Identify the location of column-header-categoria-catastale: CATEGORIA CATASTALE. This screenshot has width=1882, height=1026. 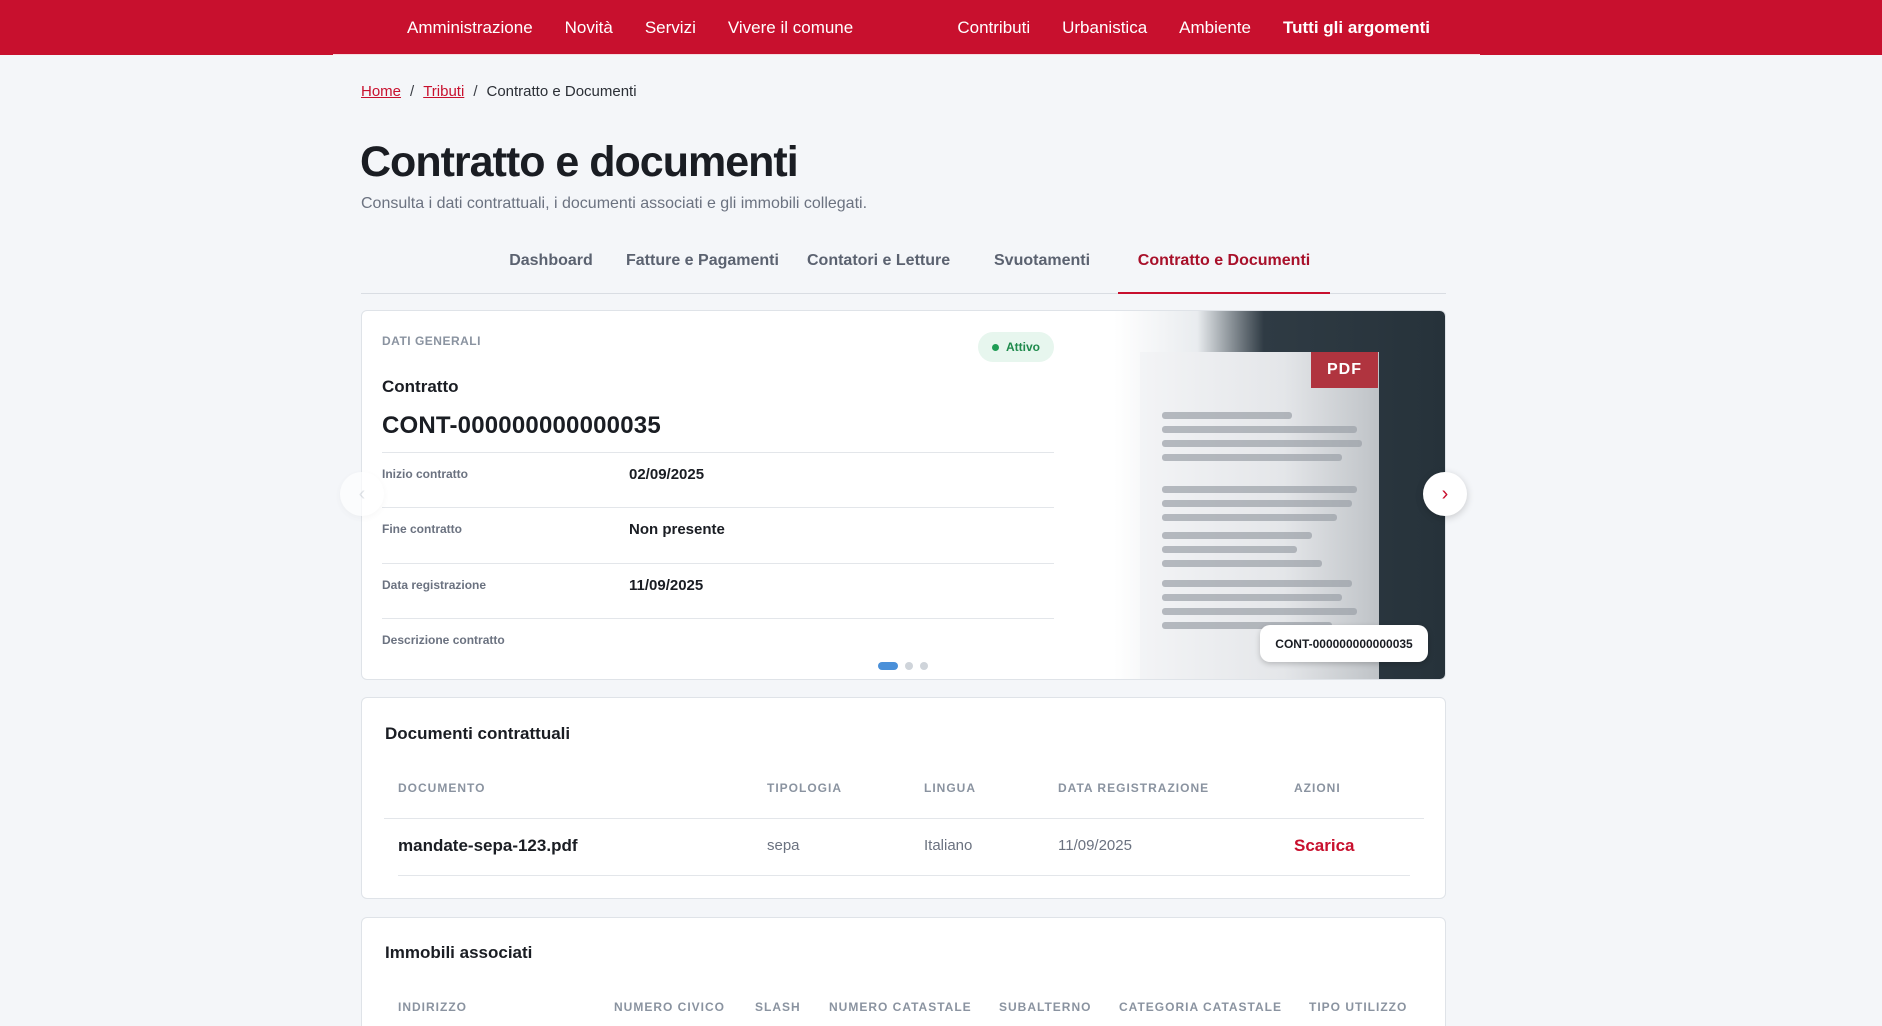
(1200, 1007).